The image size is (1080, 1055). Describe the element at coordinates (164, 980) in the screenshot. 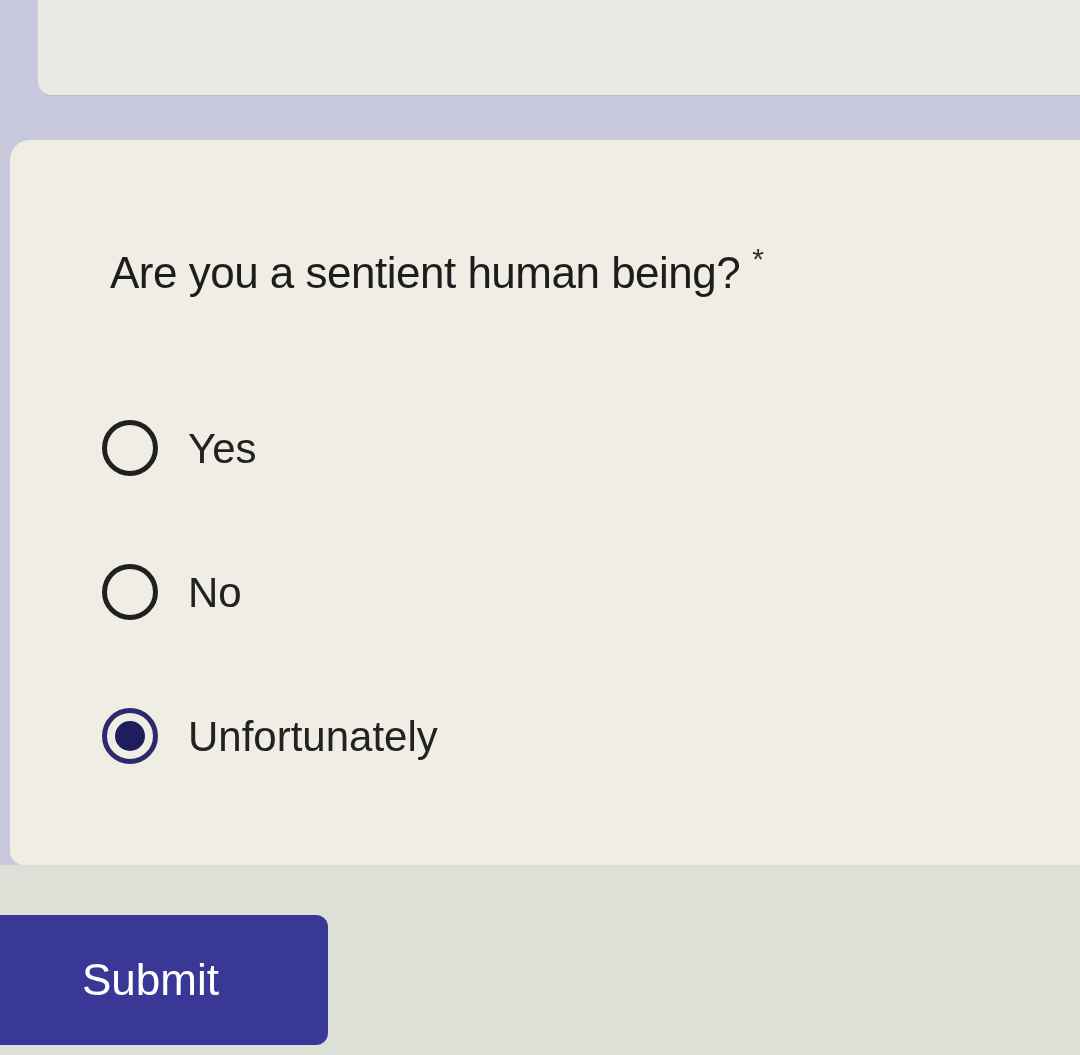

I see `submit-button: Submit` at that location.